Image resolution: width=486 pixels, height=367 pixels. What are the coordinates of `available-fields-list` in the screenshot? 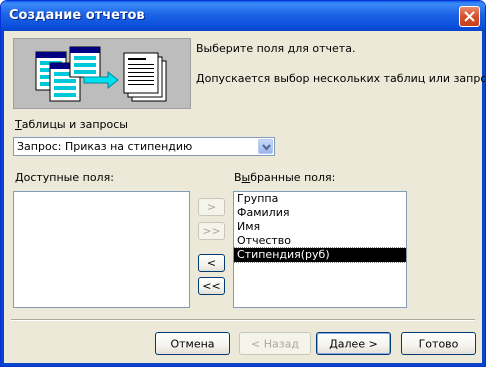 It's located at (101, 249).